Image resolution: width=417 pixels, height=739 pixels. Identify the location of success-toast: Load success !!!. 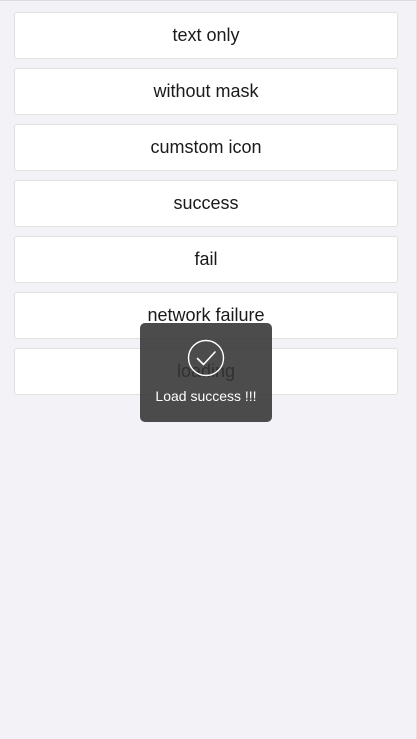
(206, 372).